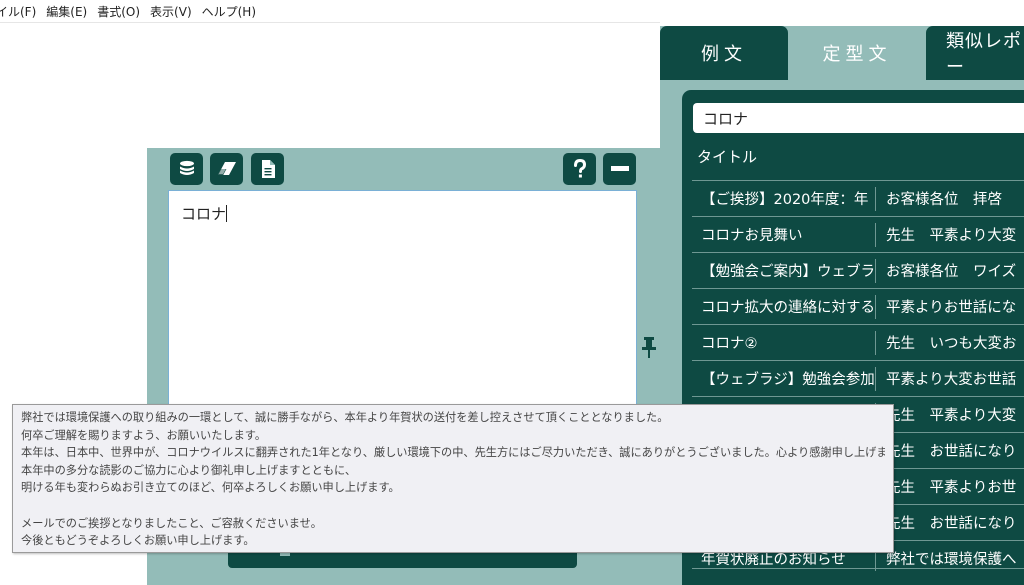 Image resolution: width=1024 pixels, height=585 pixels. What do you see at coordinates (229, 11) in the screenshot?
I see `menu-help: ヘルプ(H)` at bounding box center [229, 11].